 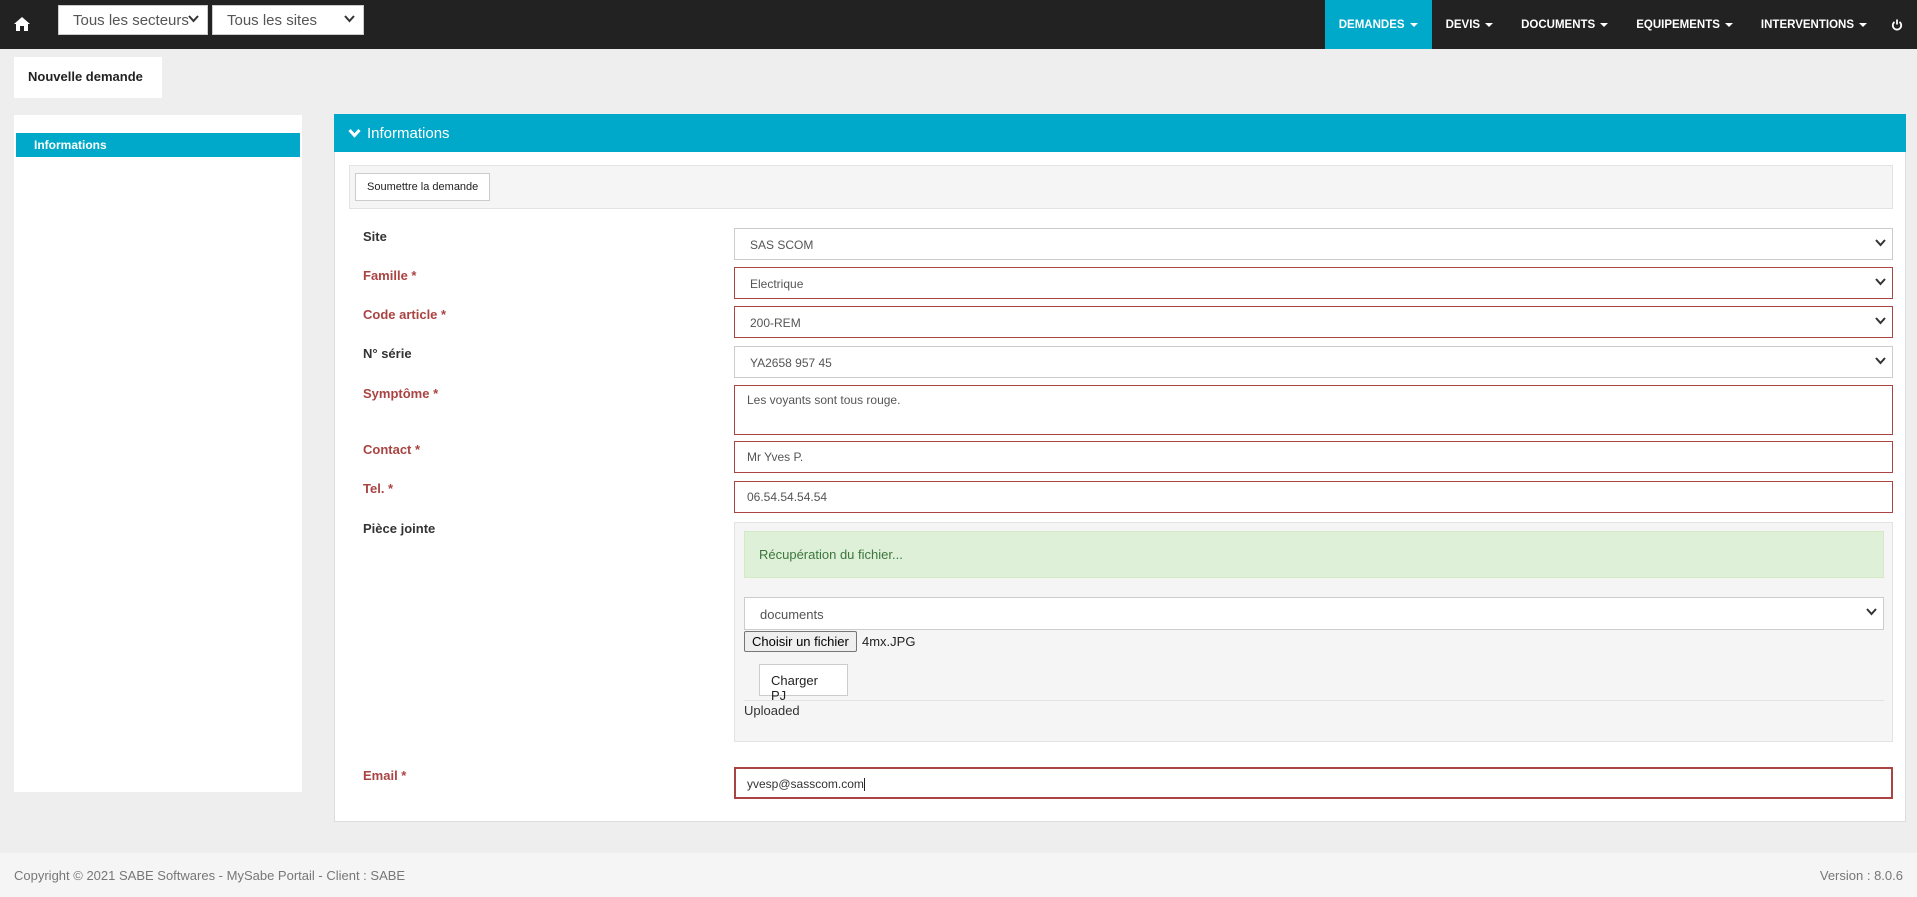 I want to click on divider, so click(x=1314, y=700).